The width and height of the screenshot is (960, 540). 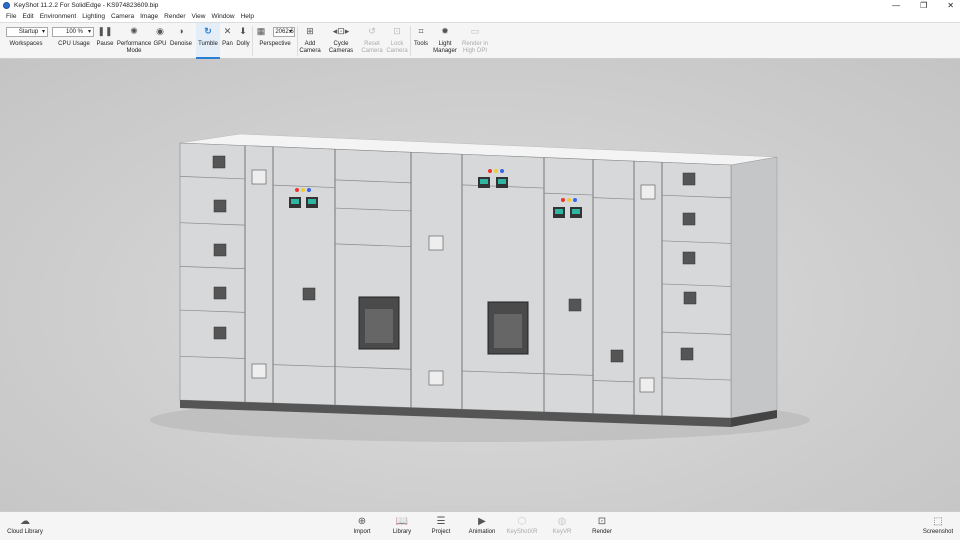 What do you see at coordinates (243, 41) in the screenshot?
I see `dolly-button: ⬇ Dolly` at bounding box center [243, 41].